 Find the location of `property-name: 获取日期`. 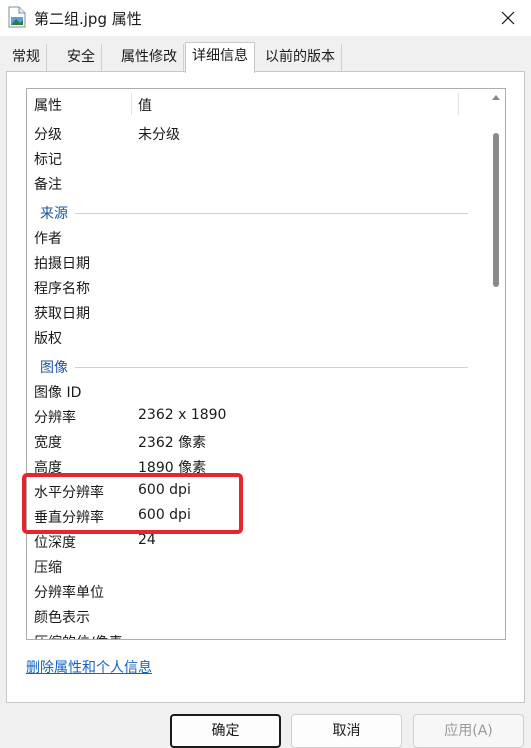

property-name: 获取日期 is located at coordinates (62, 314).